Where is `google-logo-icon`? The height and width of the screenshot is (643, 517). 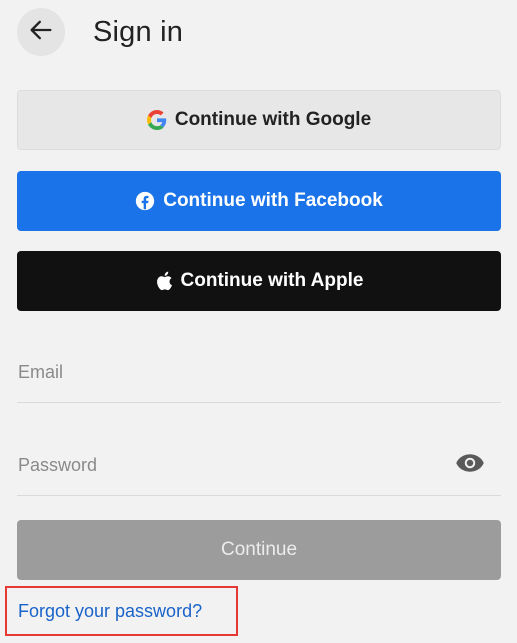 google-logo-icon is located at coordinates (156, 120).